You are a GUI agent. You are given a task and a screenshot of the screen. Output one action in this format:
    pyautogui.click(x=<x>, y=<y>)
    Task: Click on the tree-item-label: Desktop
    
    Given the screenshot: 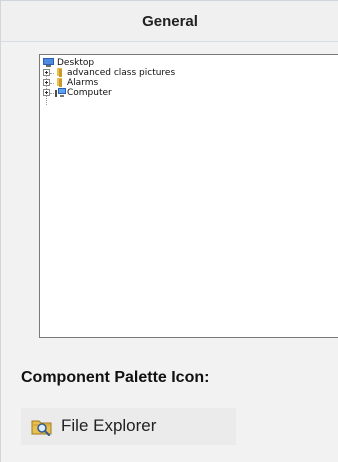 What is the action you would take?
    pyautogui.click(x=76, y=63)
    